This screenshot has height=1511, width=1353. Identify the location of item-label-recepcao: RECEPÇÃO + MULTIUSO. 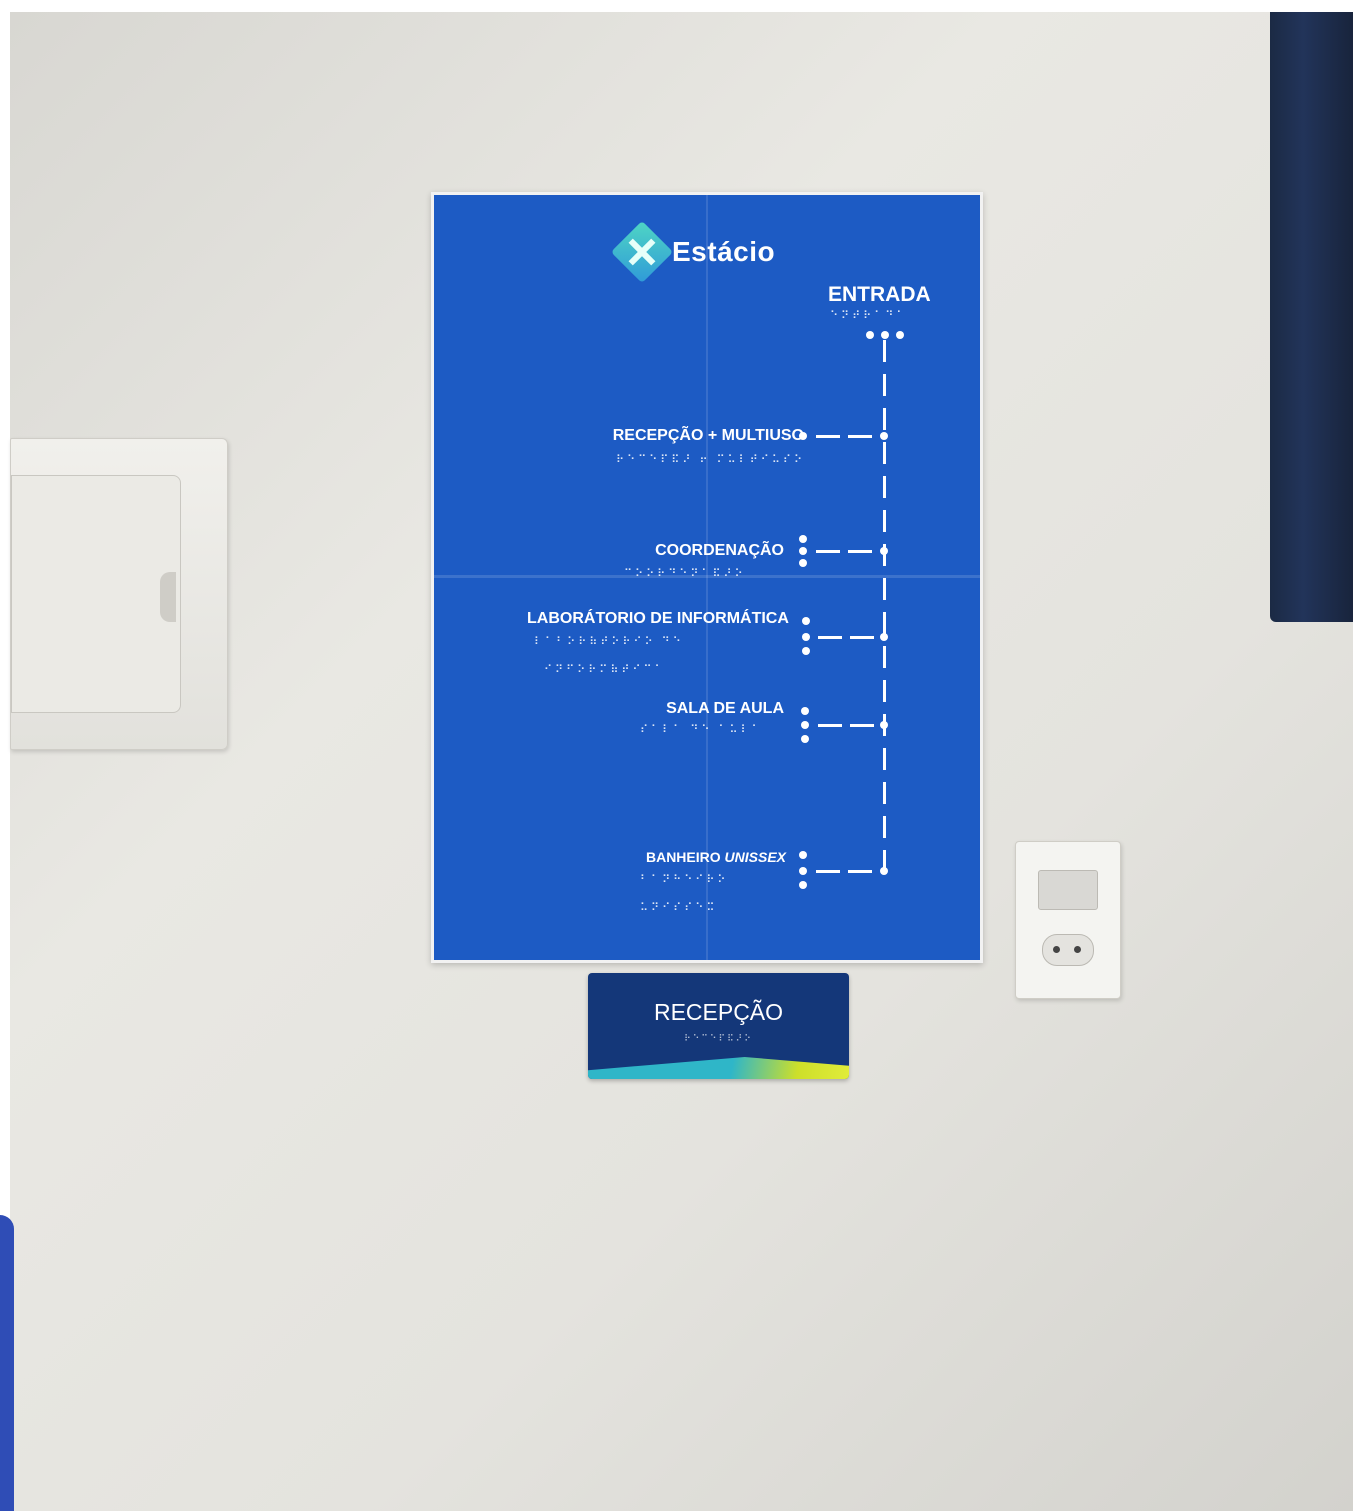
(708, 435).